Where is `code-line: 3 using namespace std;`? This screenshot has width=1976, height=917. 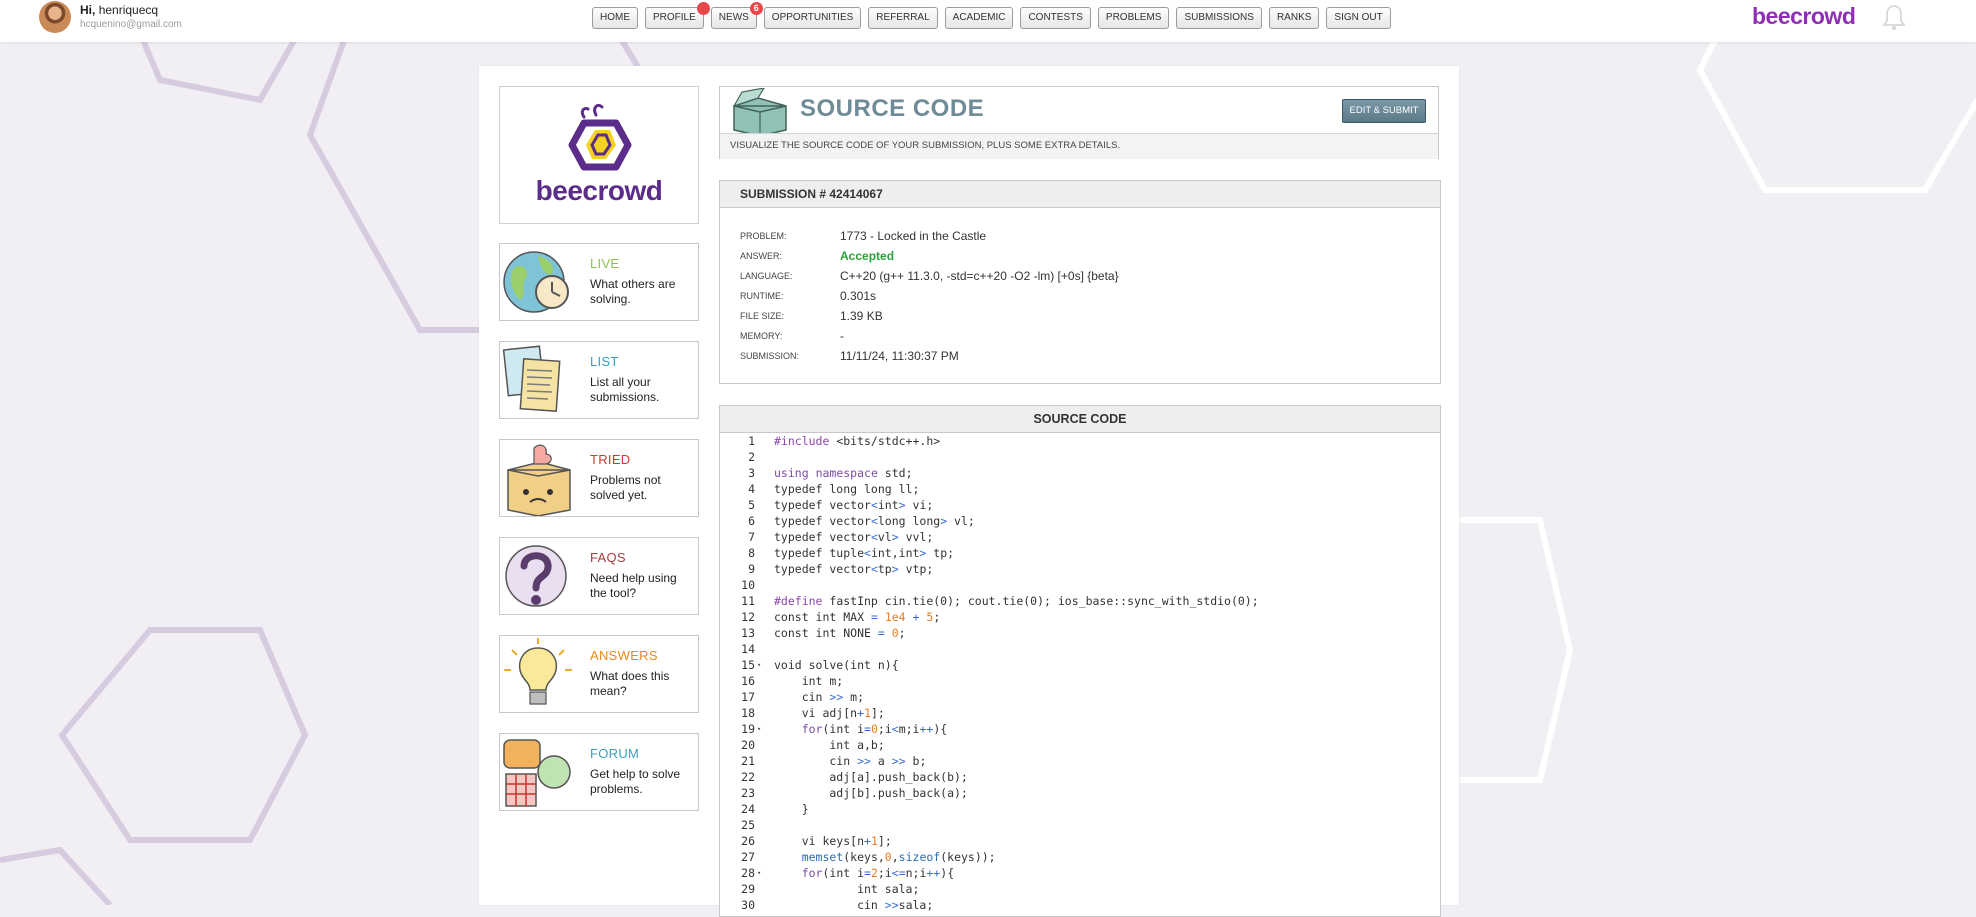 code-line: 3 using namespace std; is located at coordinates (1080, 473).